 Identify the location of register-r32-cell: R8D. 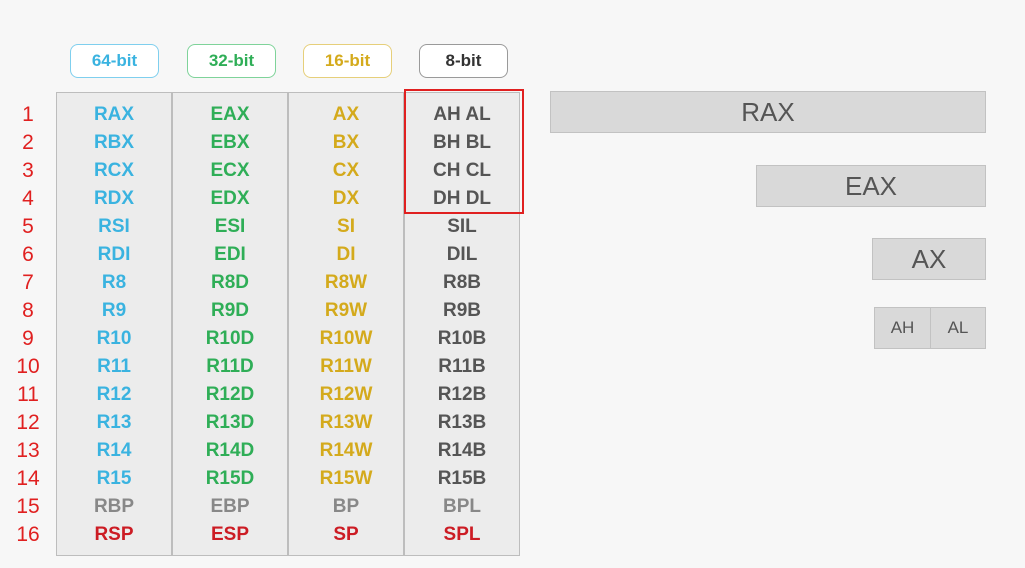
(229, 282).